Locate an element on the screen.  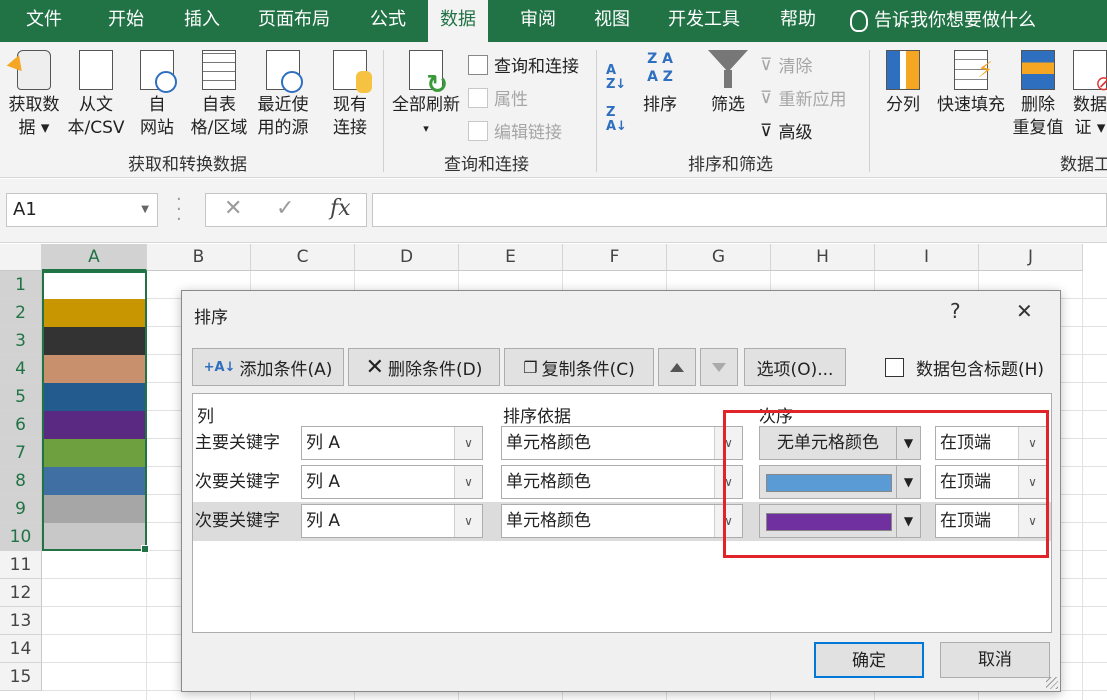
move-down-button is located at coordinates (719, 367).